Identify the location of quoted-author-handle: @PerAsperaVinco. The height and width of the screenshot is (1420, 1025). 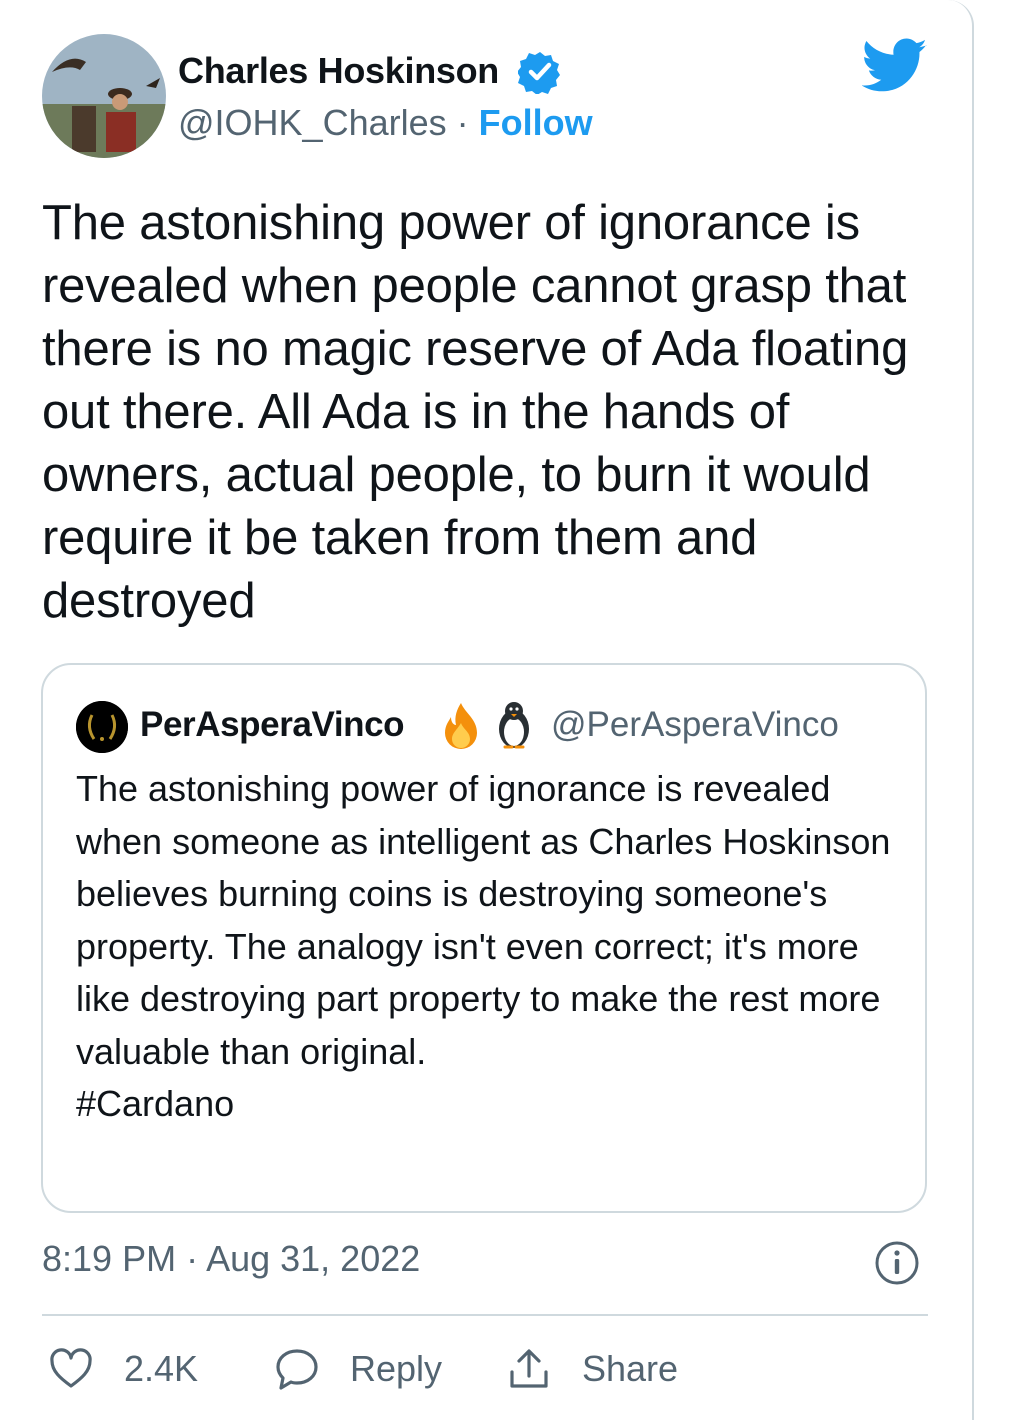
(695, 725).